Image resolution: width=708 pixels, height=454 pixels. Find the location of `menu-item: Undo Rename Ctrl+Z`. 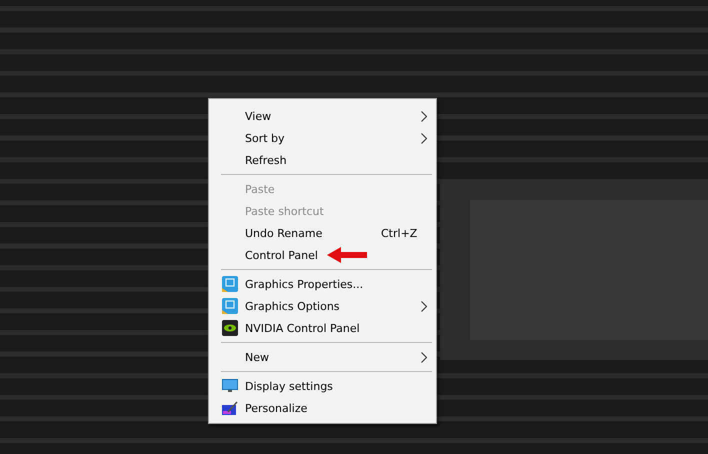

menu-item: Undo Rename Ctrl+Z is located at coordinates (322, 233).